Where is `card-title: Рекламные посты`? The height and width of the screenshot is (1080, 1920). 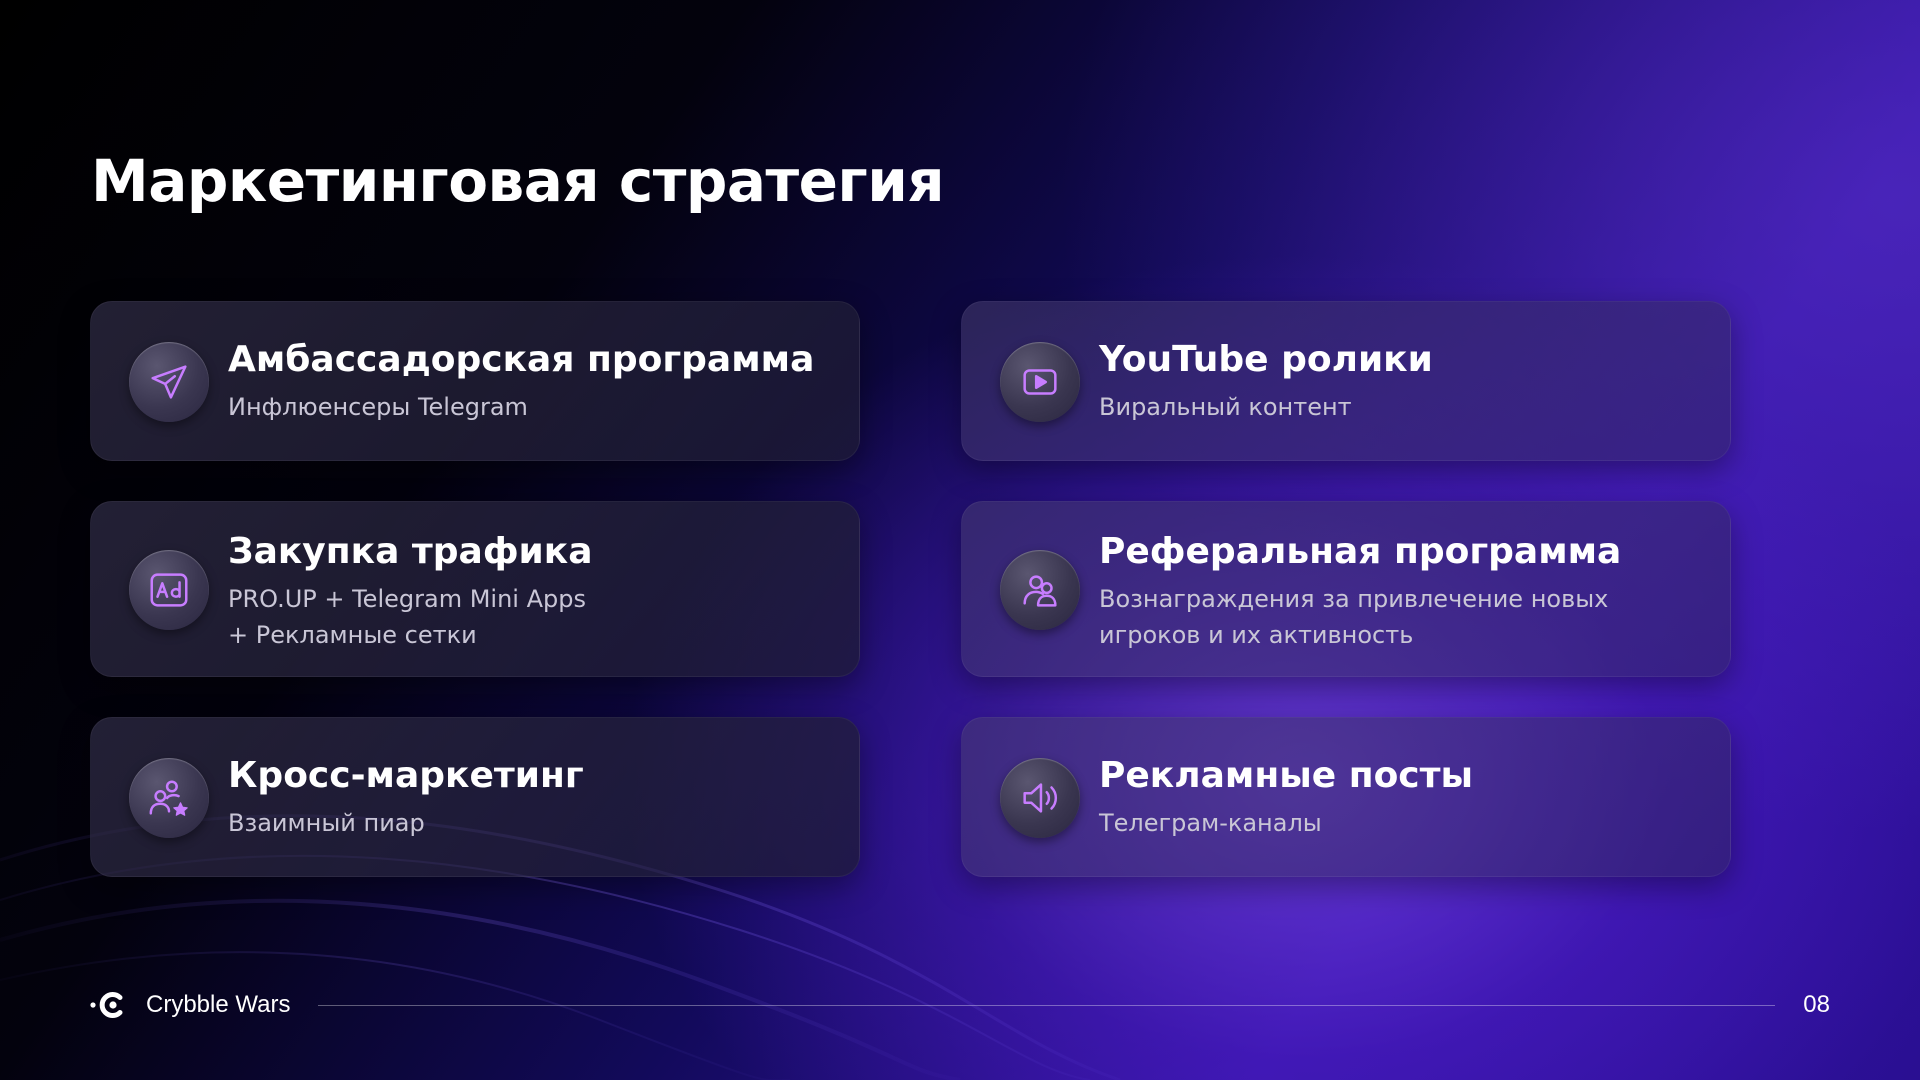 card-title: Рекламные посты is located at coordinates (1286, 775).